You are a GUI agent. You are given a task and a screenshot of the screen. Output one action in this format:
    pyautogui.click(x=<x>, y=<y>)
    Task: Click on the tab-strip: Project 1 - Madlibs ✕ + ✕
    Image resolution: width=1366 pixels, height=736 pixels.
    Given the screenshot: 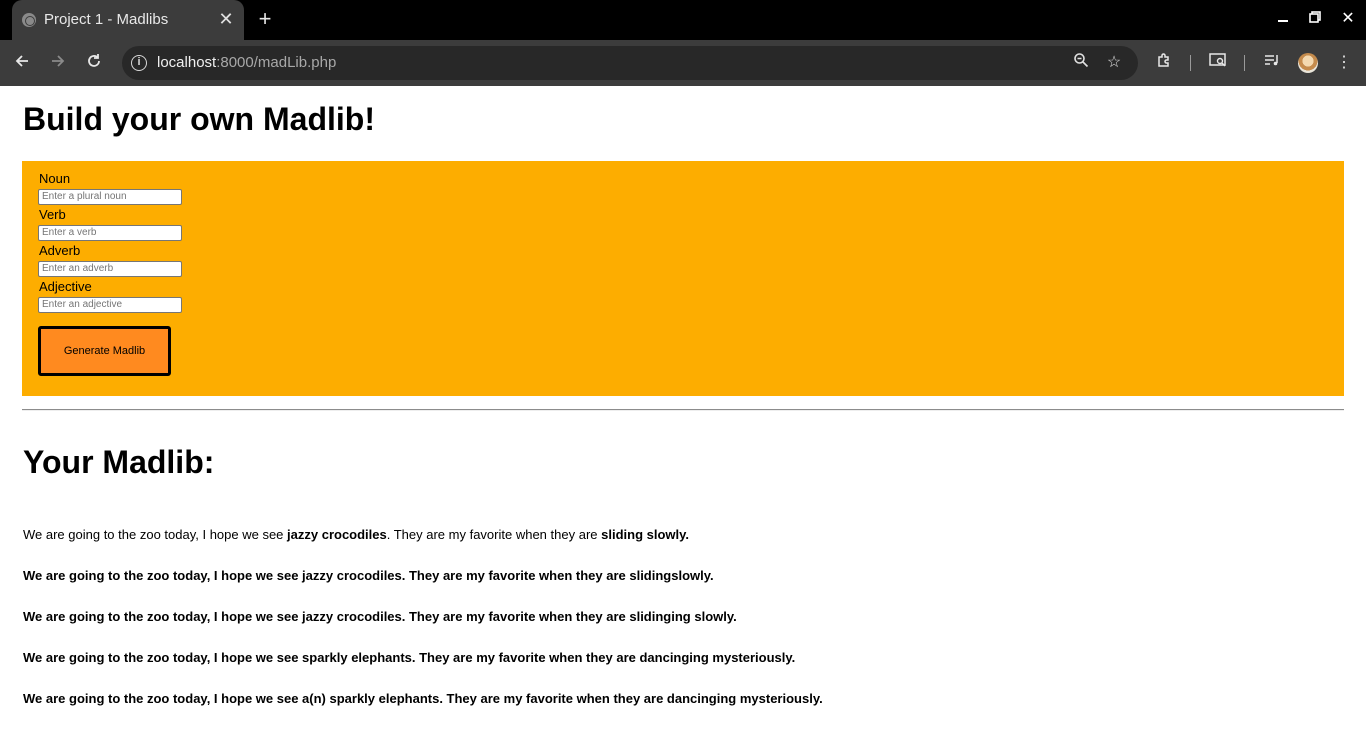 What is the action you would take?
    pyautogui.click(x=683, y=20)
    